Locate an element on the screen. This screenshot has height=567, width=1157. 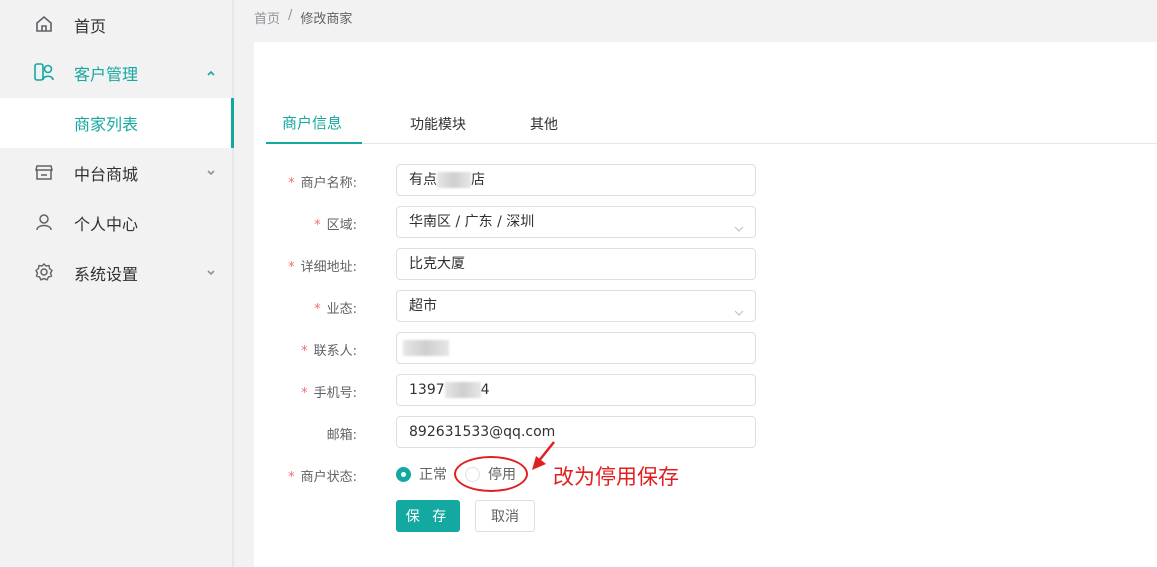
tab-bar: 商户信息 功能模块 其他 is located at coordinates (711, 127).